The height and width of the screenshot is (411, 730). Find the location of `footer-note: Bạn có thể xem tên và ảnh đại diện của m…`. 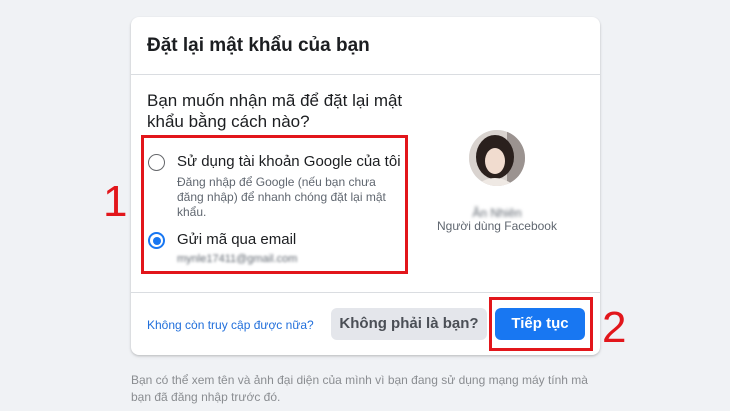

footer-note: Bạn có thể xem tên và ảnh đại diện của m… is located at coordinates (359, 388).